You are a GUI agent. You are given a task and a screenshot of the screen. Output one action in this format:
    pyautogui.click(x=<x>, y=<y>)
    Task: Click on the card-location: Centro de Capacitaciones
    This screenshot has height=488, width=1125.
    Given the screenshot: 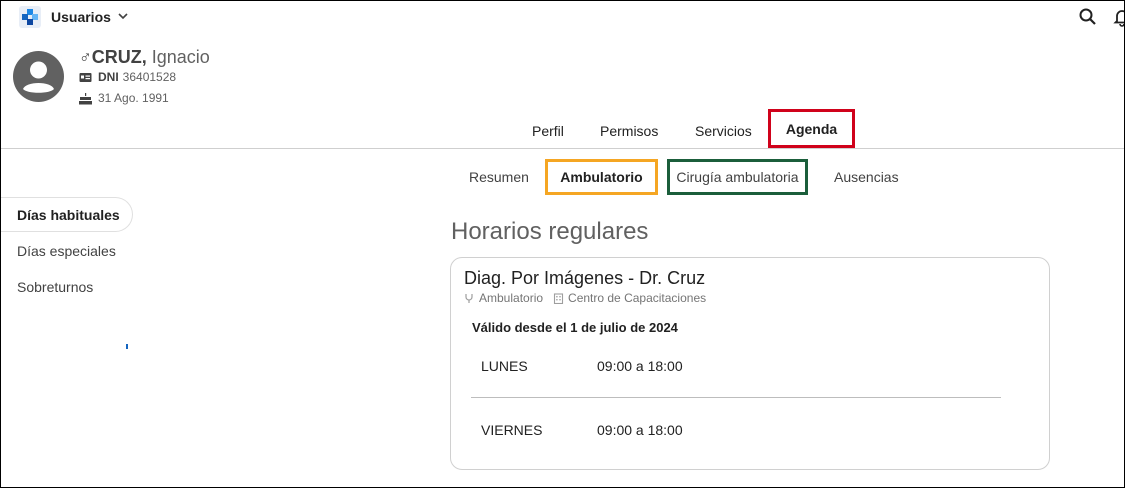 What is the action you would take?
    pyautogui.click(x=637, y=298)
    